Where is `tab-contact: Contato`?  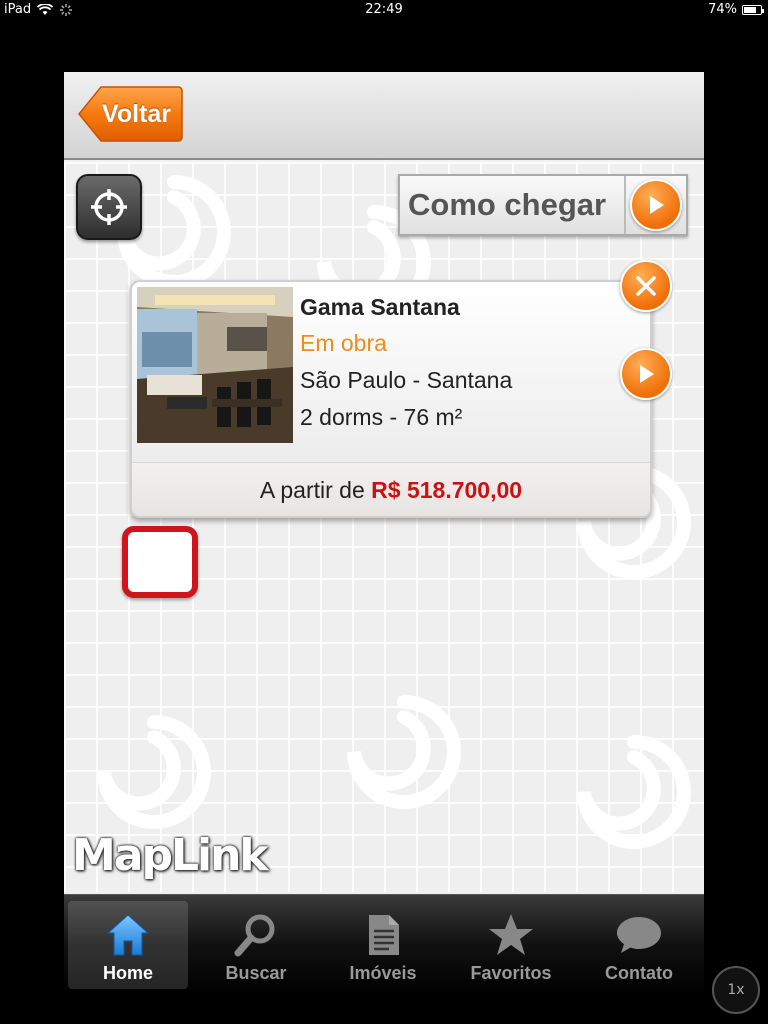
tab-contact: Contato is located at coordinates (639, 945).